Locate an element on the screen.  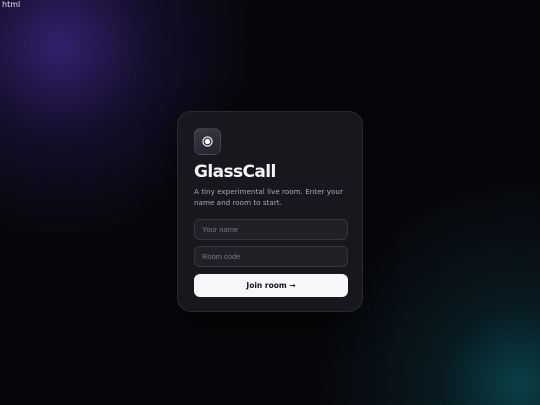
record-icon is located at coordinates (207, 141).